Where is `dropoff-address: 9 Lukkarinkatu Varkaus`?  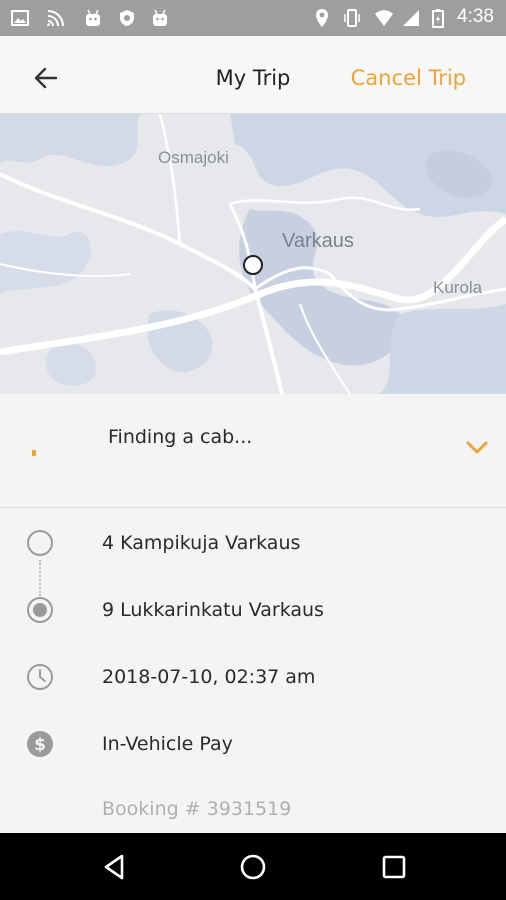
dropoff-address: 9 Lukkarinkatu Varkaus is located at coordinates (213, 610).